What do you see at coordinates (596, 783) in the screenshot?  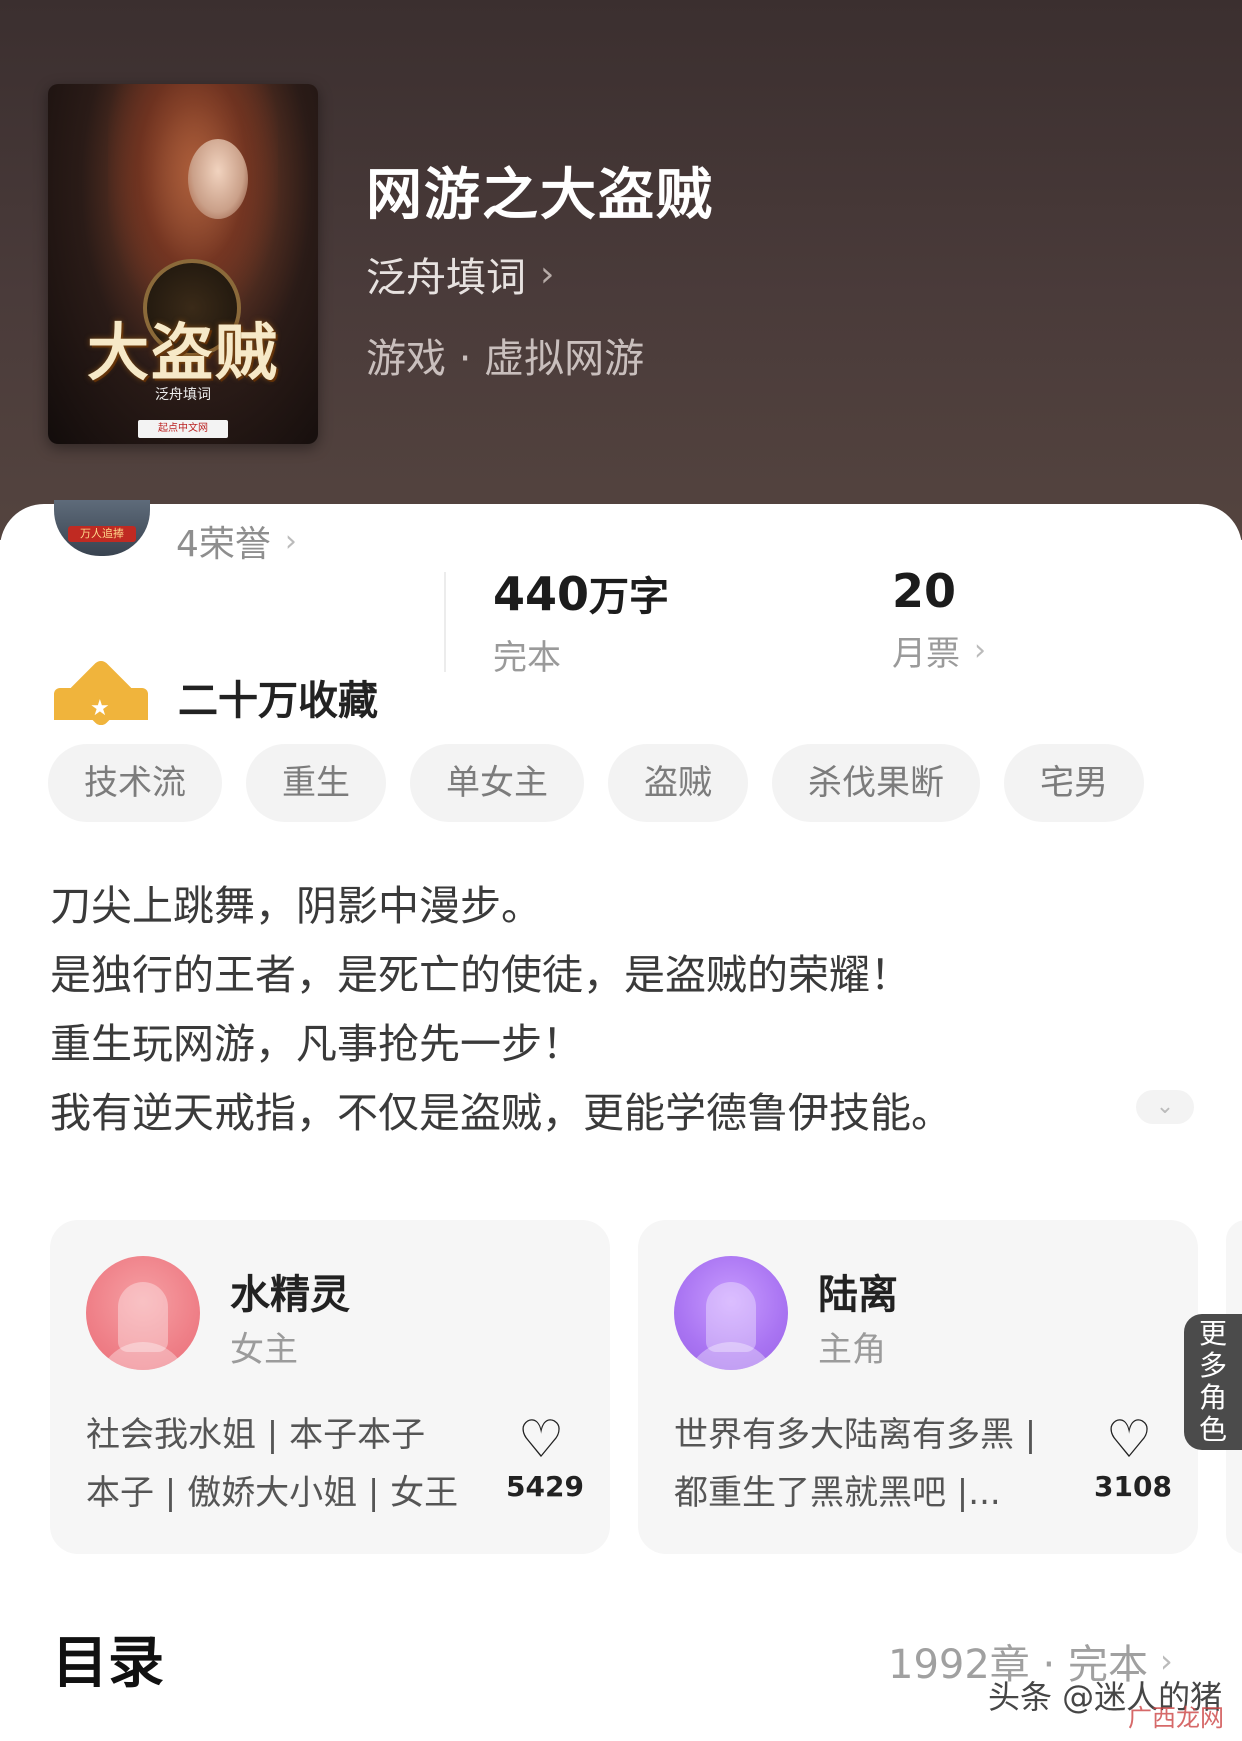 I see `tag-list: 技术流 重生 单女主 盗贼 杀伐果断 宅男` at bounding box center [596, 783].